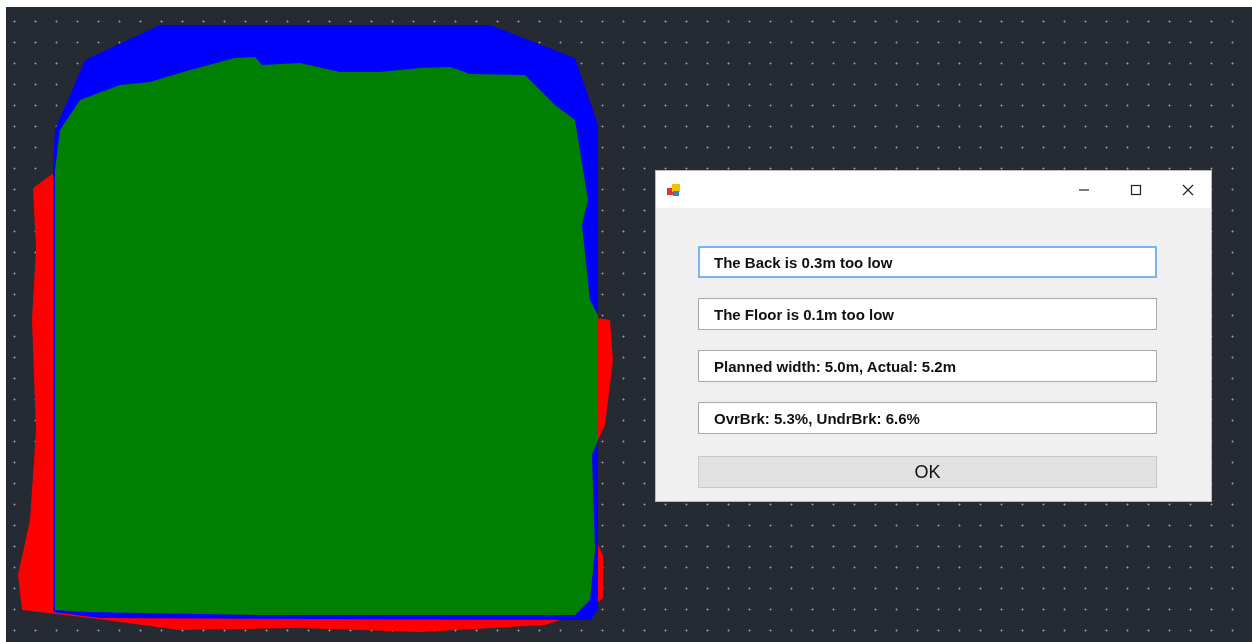 Image resolution: width=1252 pixels, height=642 pixels. Describe the element at coordinates (927, 314) in the screenshot. I see `text-field: The Floor is 0.1m too low` at that location.